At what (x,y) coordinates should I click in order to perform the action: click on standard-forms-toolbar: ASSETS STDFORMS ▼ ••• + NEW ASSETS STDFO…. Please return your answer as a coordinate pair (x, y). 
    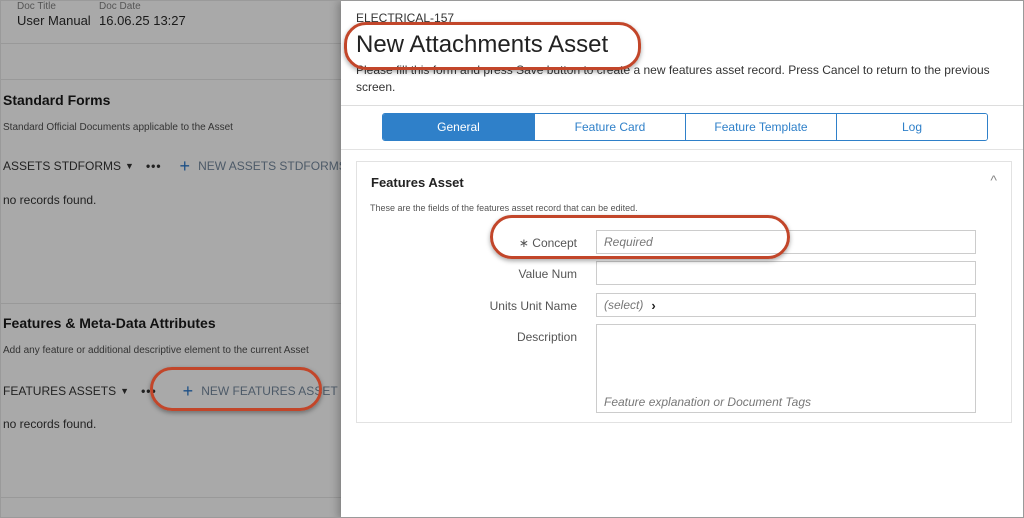
    Looking at the image, I should click on (172, 166).